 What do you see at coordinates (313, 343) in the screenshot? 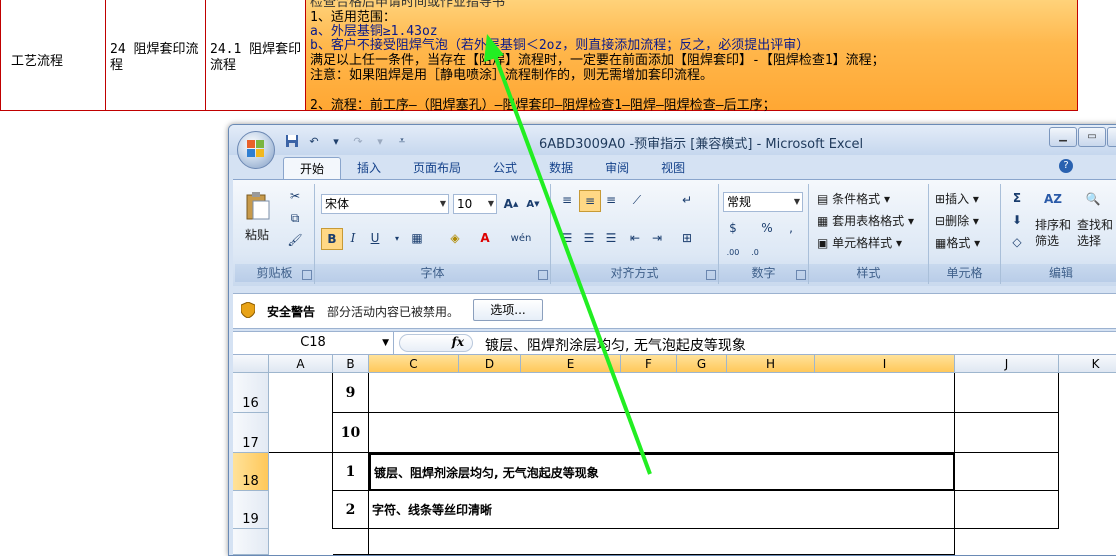
I see `name-box: C18 ▼` at bounding box center [313, 343].